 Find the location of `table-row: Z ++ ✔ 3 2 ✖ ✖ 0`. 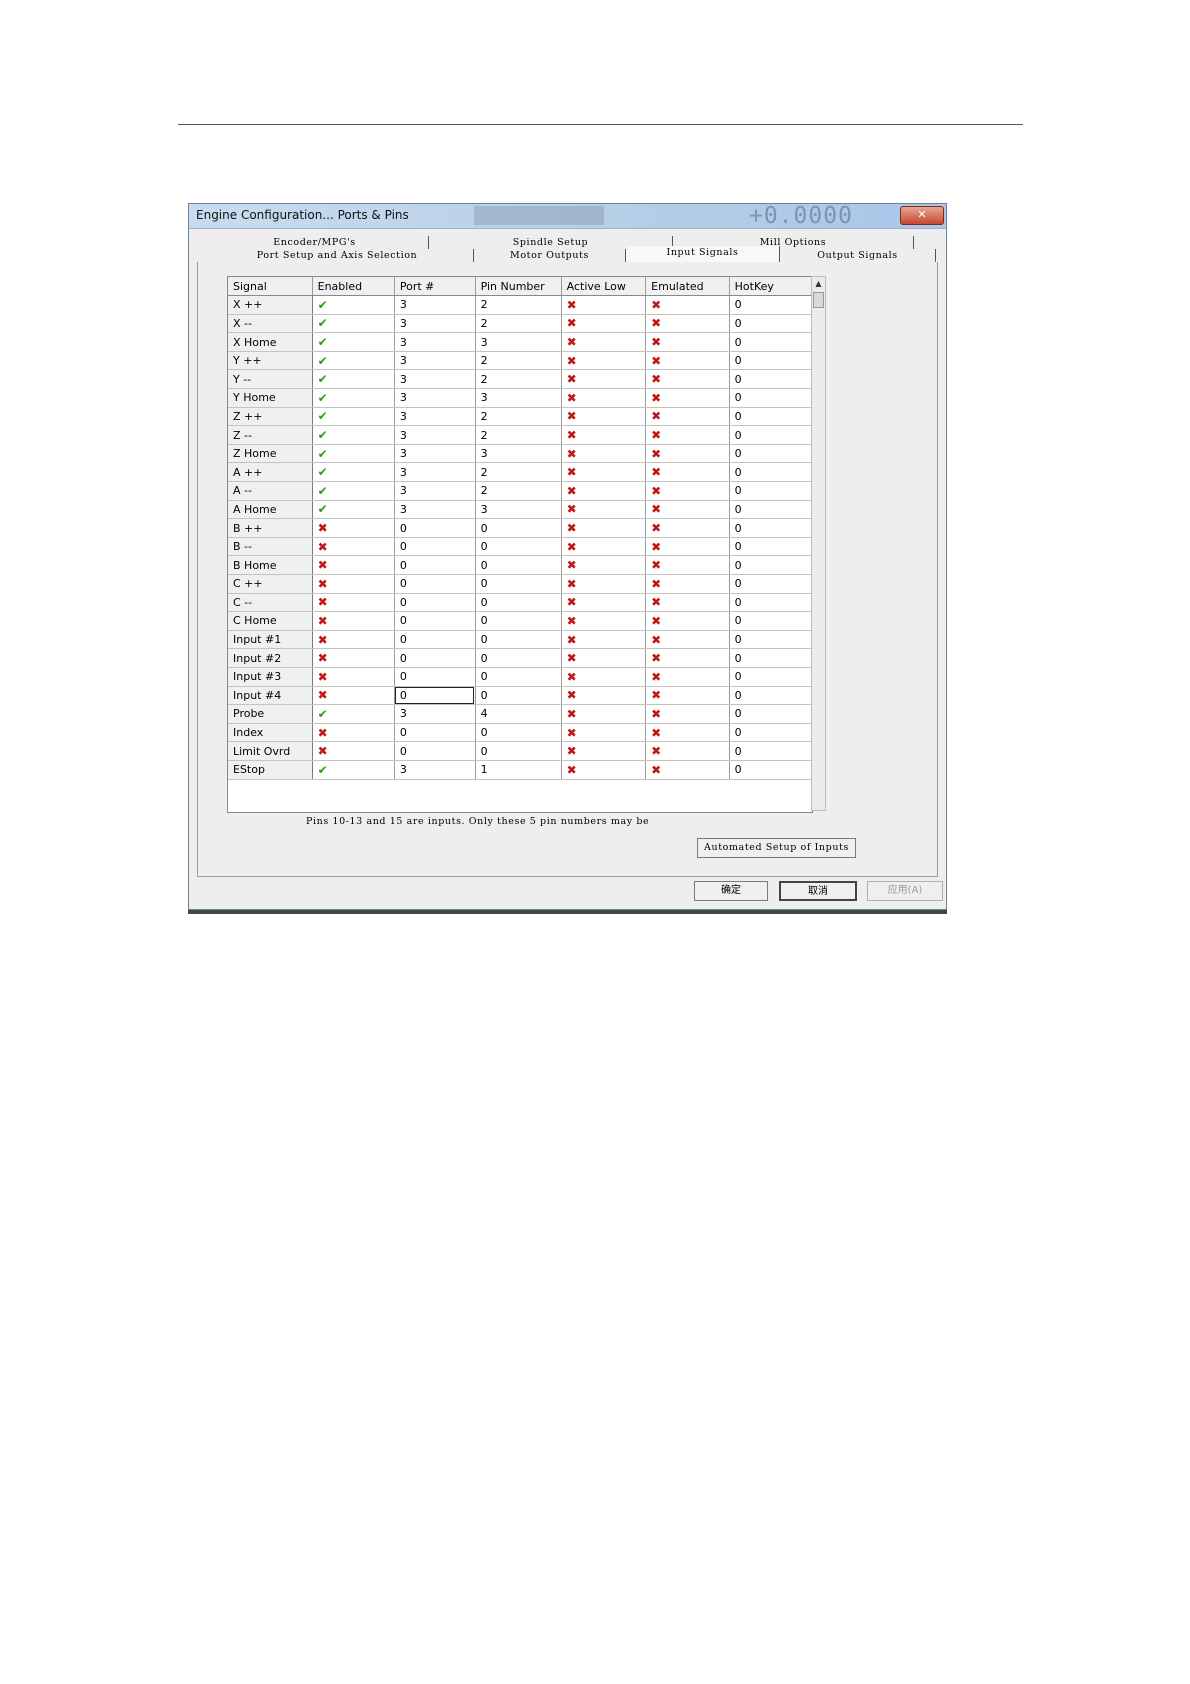

table-row: Z ++ ✔ 3 2 ✖ ✖ 0 is located at coordinates (520, 417).